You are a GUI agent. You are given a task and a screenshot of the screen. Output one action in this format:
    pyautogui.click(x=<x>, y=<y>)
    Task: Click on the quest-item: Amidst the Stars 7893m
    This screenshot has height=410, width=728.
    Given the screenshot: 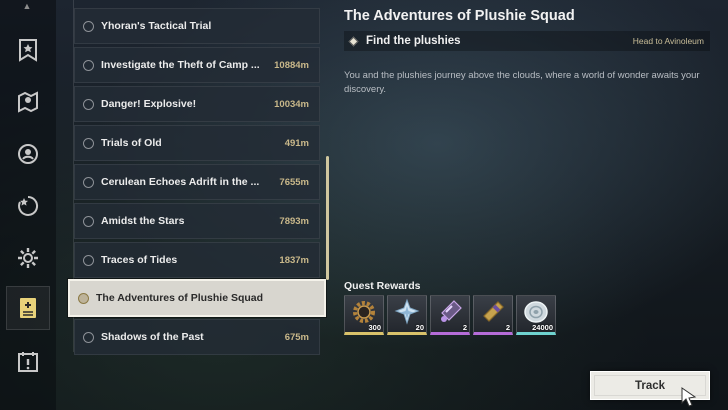 What is the action you would take?
    pyautogui.click(x=197, y=221)
    